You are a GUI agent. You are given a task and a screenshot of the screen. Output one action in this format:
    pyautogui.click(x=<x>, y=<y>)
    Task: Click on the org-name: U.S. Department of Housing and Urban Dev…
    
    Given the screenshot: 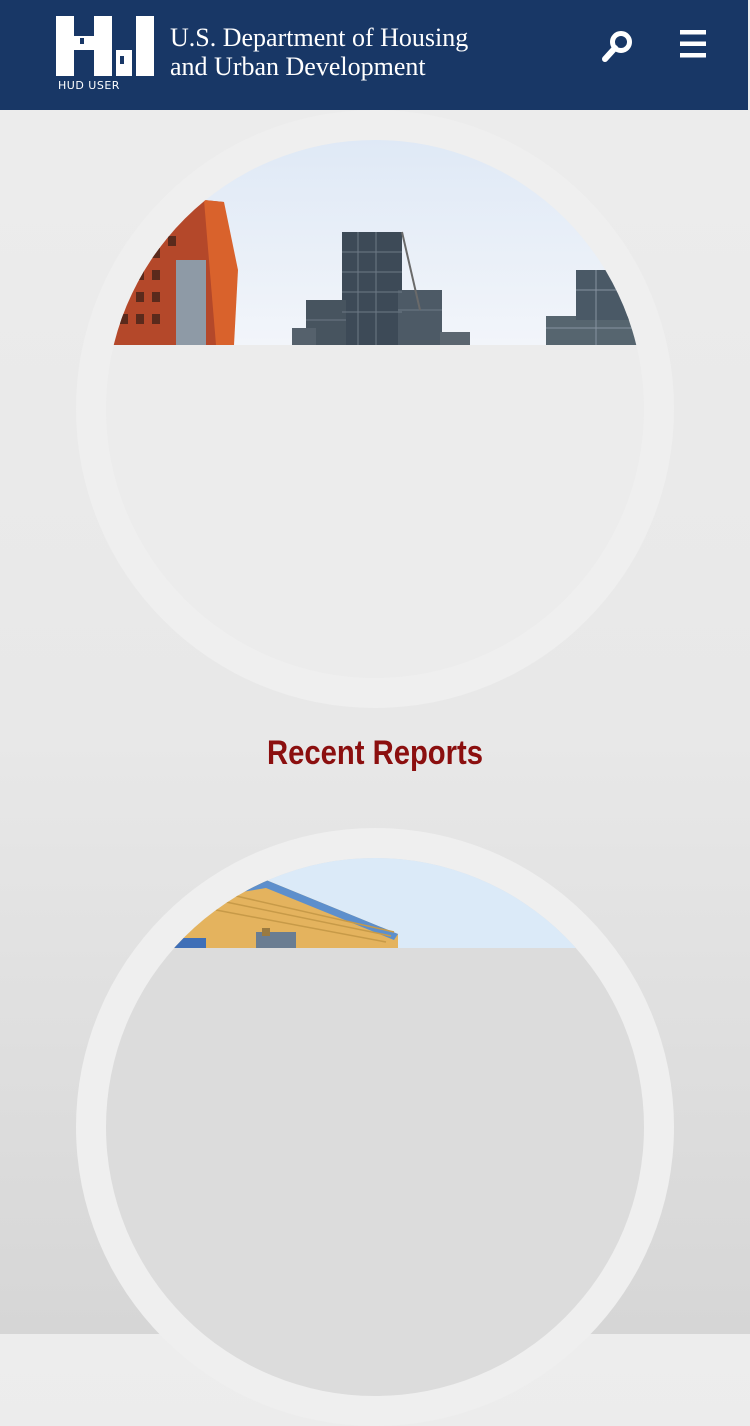 What is the action you would take?
    pyautogui.click(x=319, y=52)
    